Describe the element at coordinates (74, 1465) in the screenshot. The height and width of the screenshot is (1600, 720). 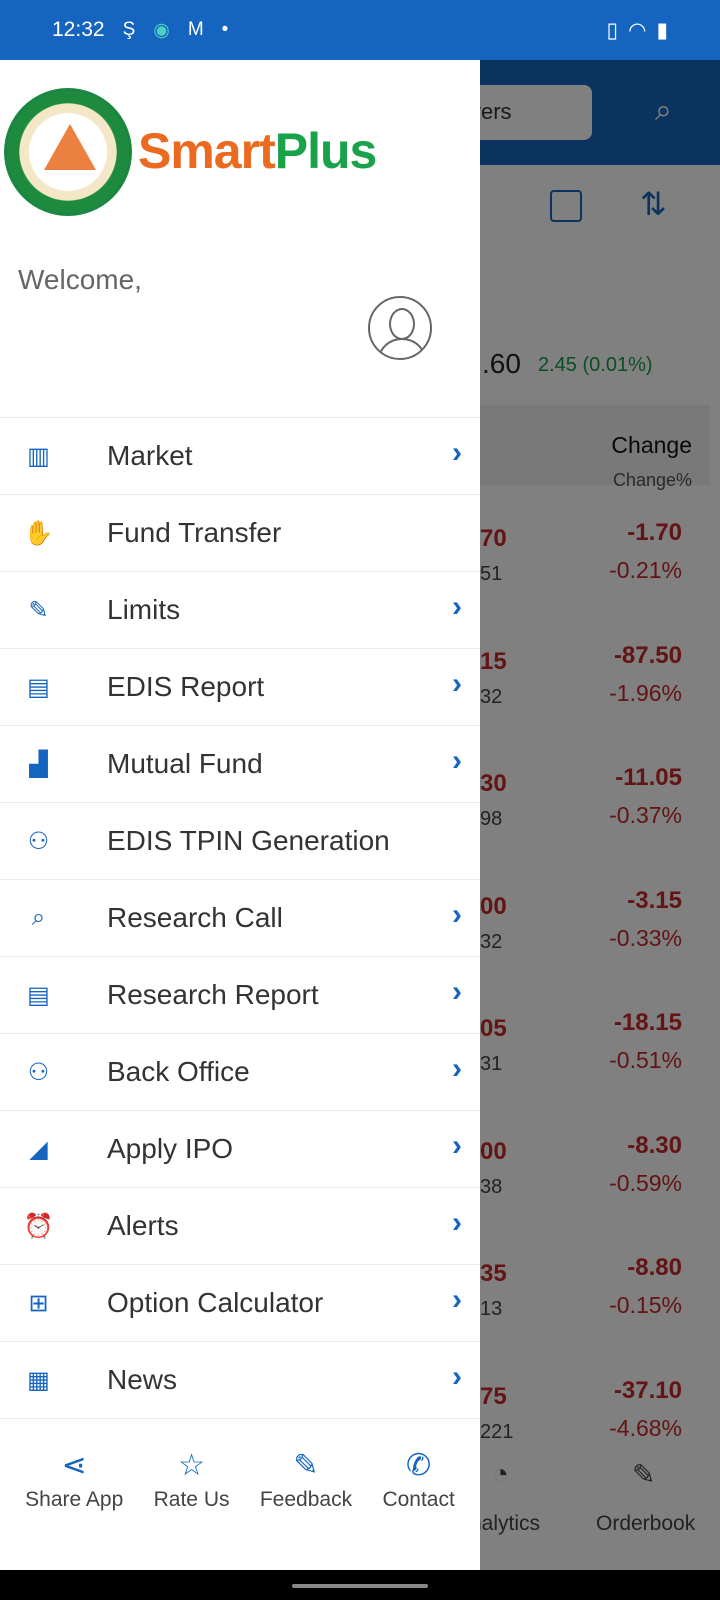
I see `share-icon: ⋖` at that location.